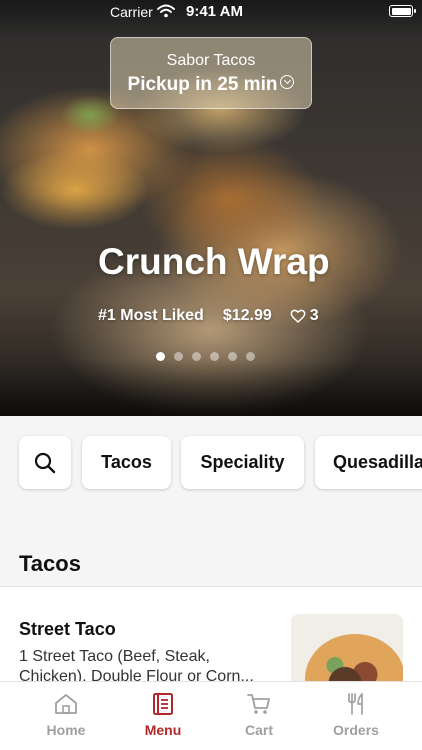 The image size is (422, 750). What do you see at coordinates (259, 715) in the screenshot?
I see `tab-cart: Cart` at bounding box center [259, 715].